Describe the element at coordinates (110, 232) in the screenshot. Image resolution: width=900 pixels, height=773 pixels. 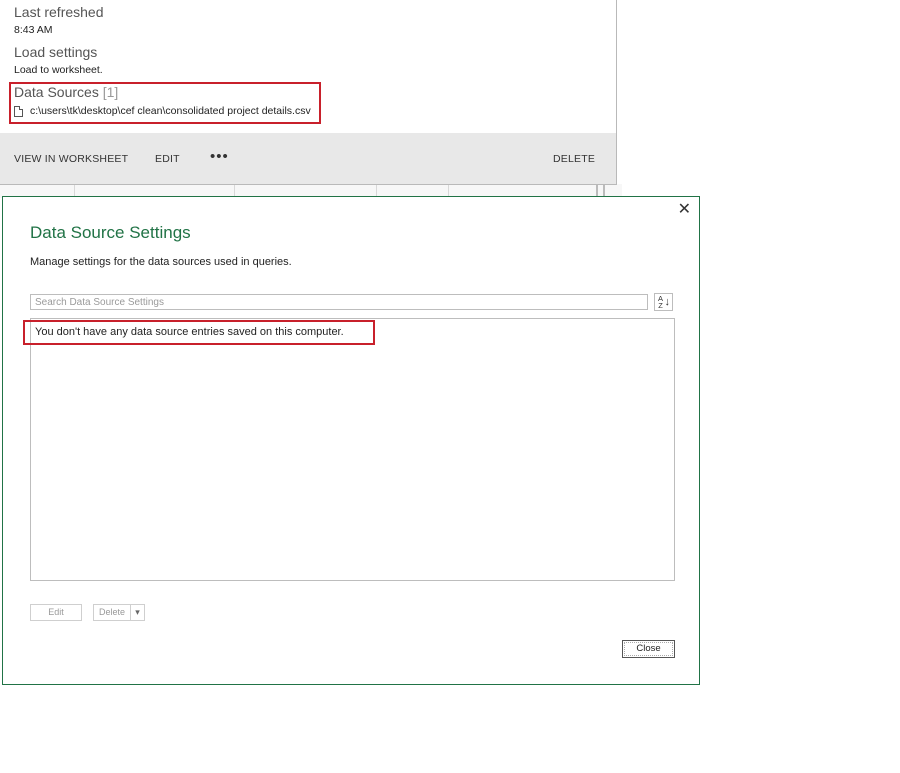
I see `dialog-title: Data Source Settings` at that location.